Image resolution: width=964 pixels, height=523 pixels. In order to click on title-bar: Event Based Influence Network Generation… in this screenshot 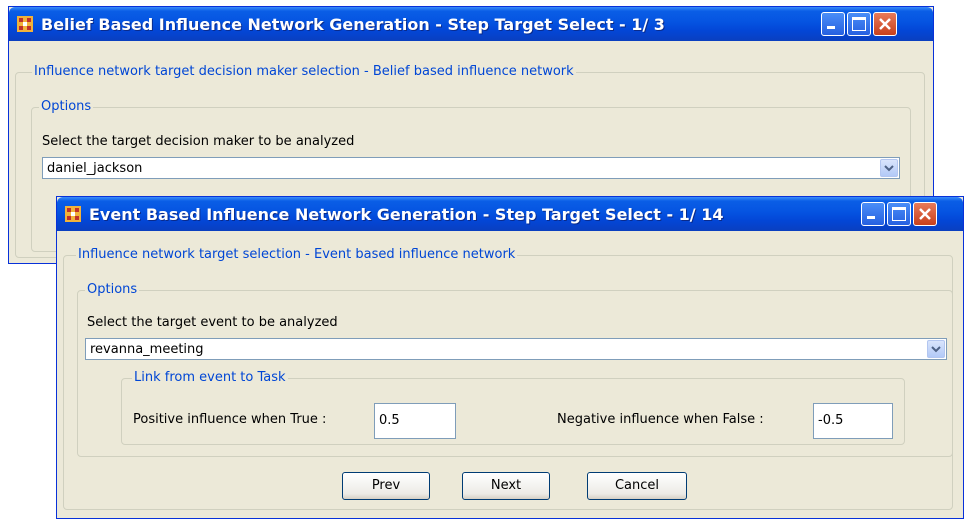, I will do `click(510, 214)`.